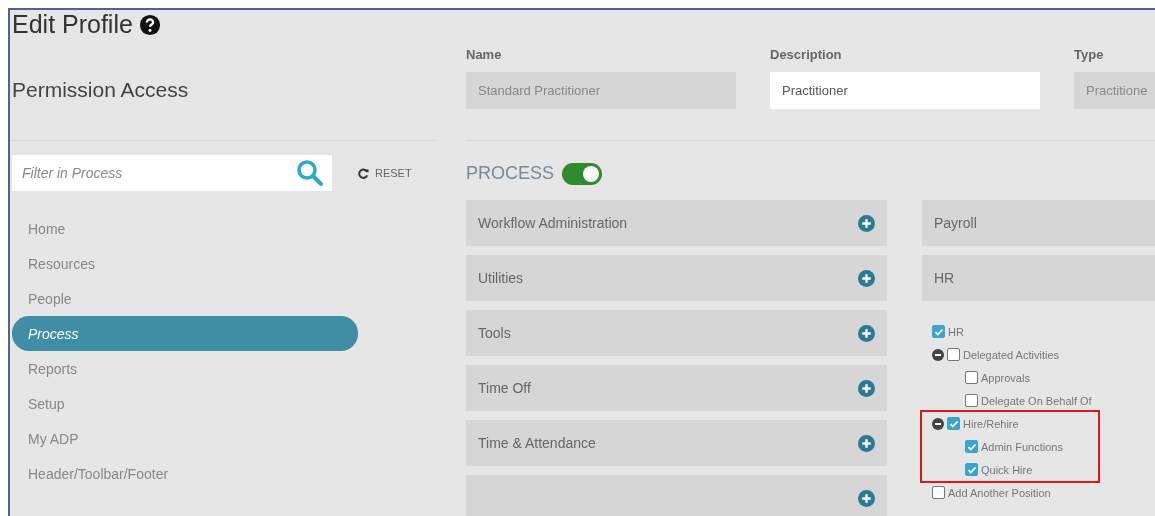  I want to click on permission-label: Delegated Activities, so click(1011, 354).